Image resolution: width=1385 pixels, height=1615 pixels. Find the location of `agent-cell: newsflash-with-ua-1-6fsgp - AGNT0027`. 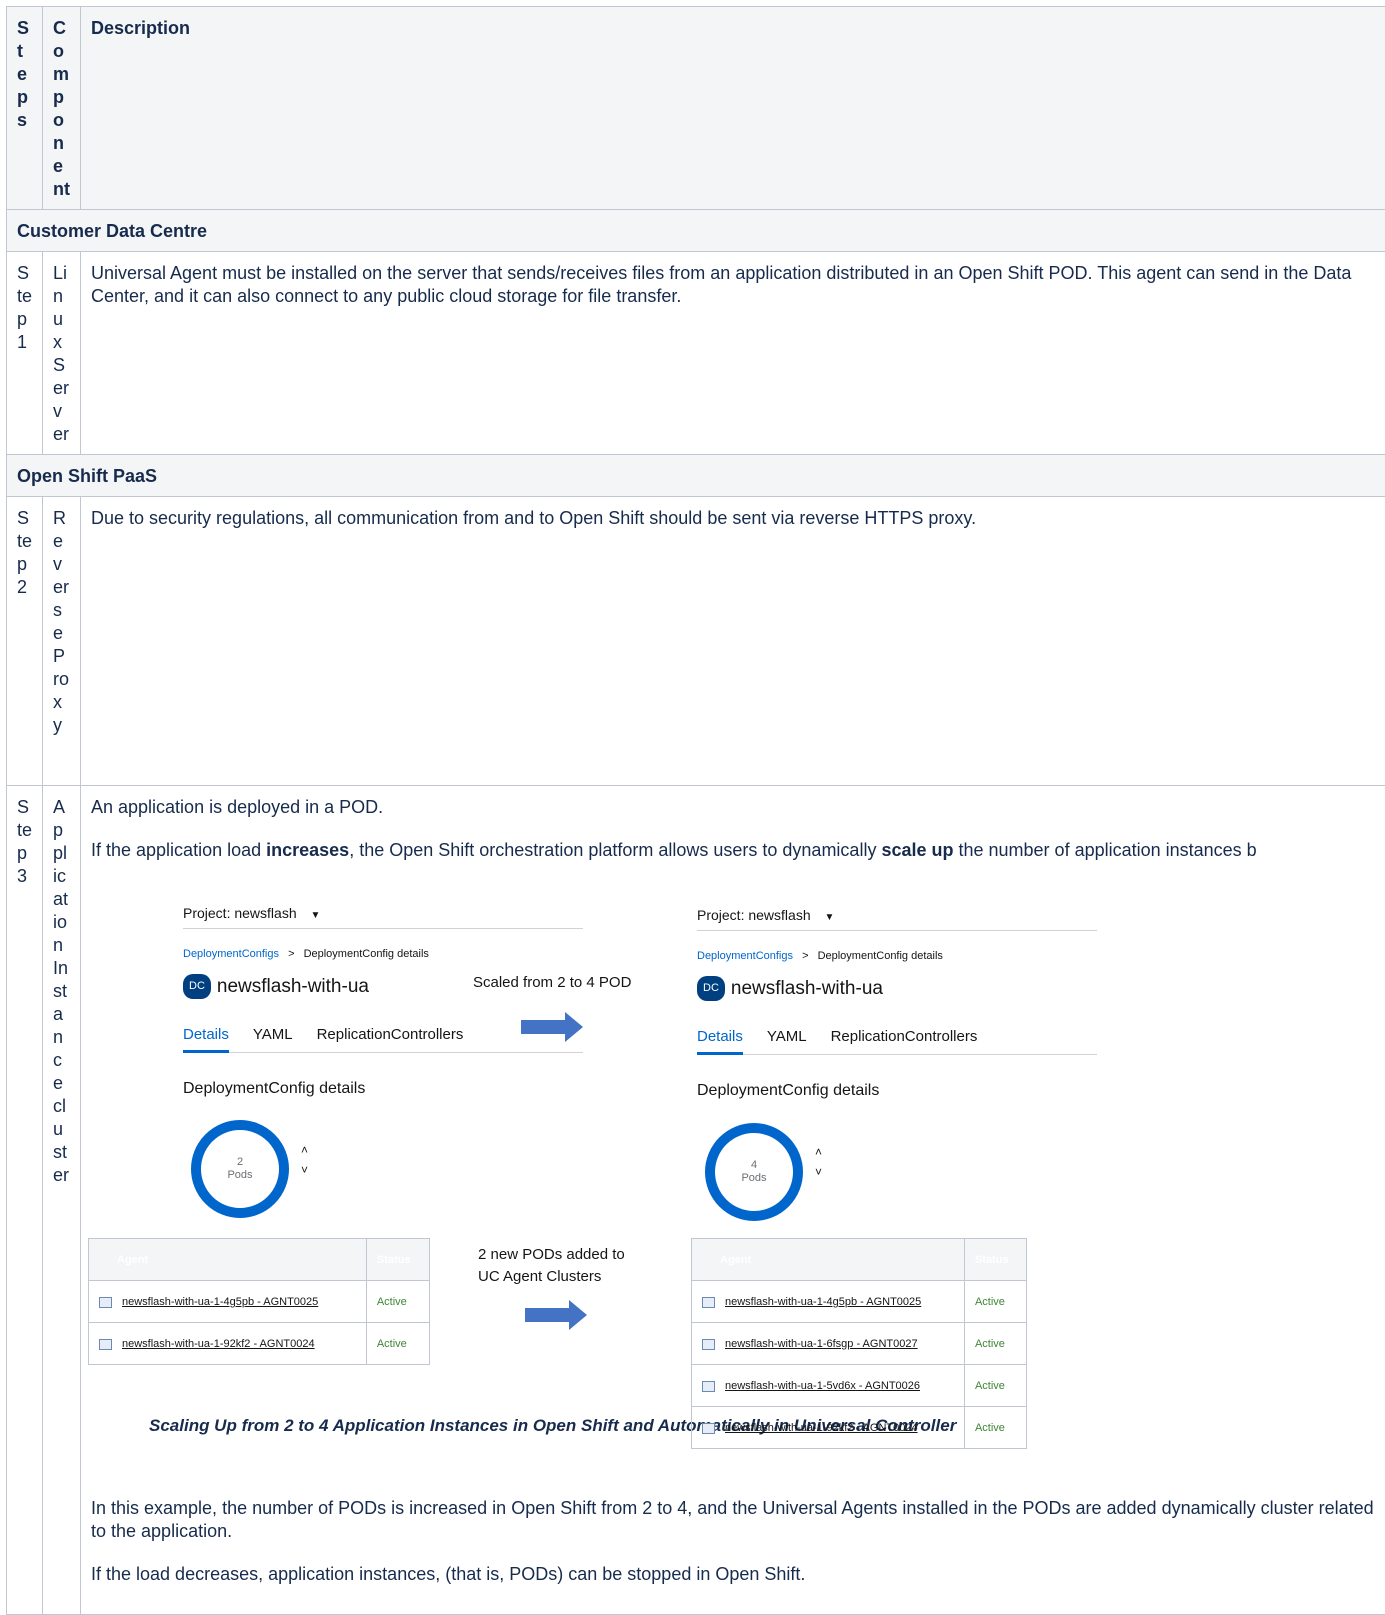

agent-cell: newsflash-with-ua-1-6fsgp - AGNT0027 is located at coordinates (828, 1344).